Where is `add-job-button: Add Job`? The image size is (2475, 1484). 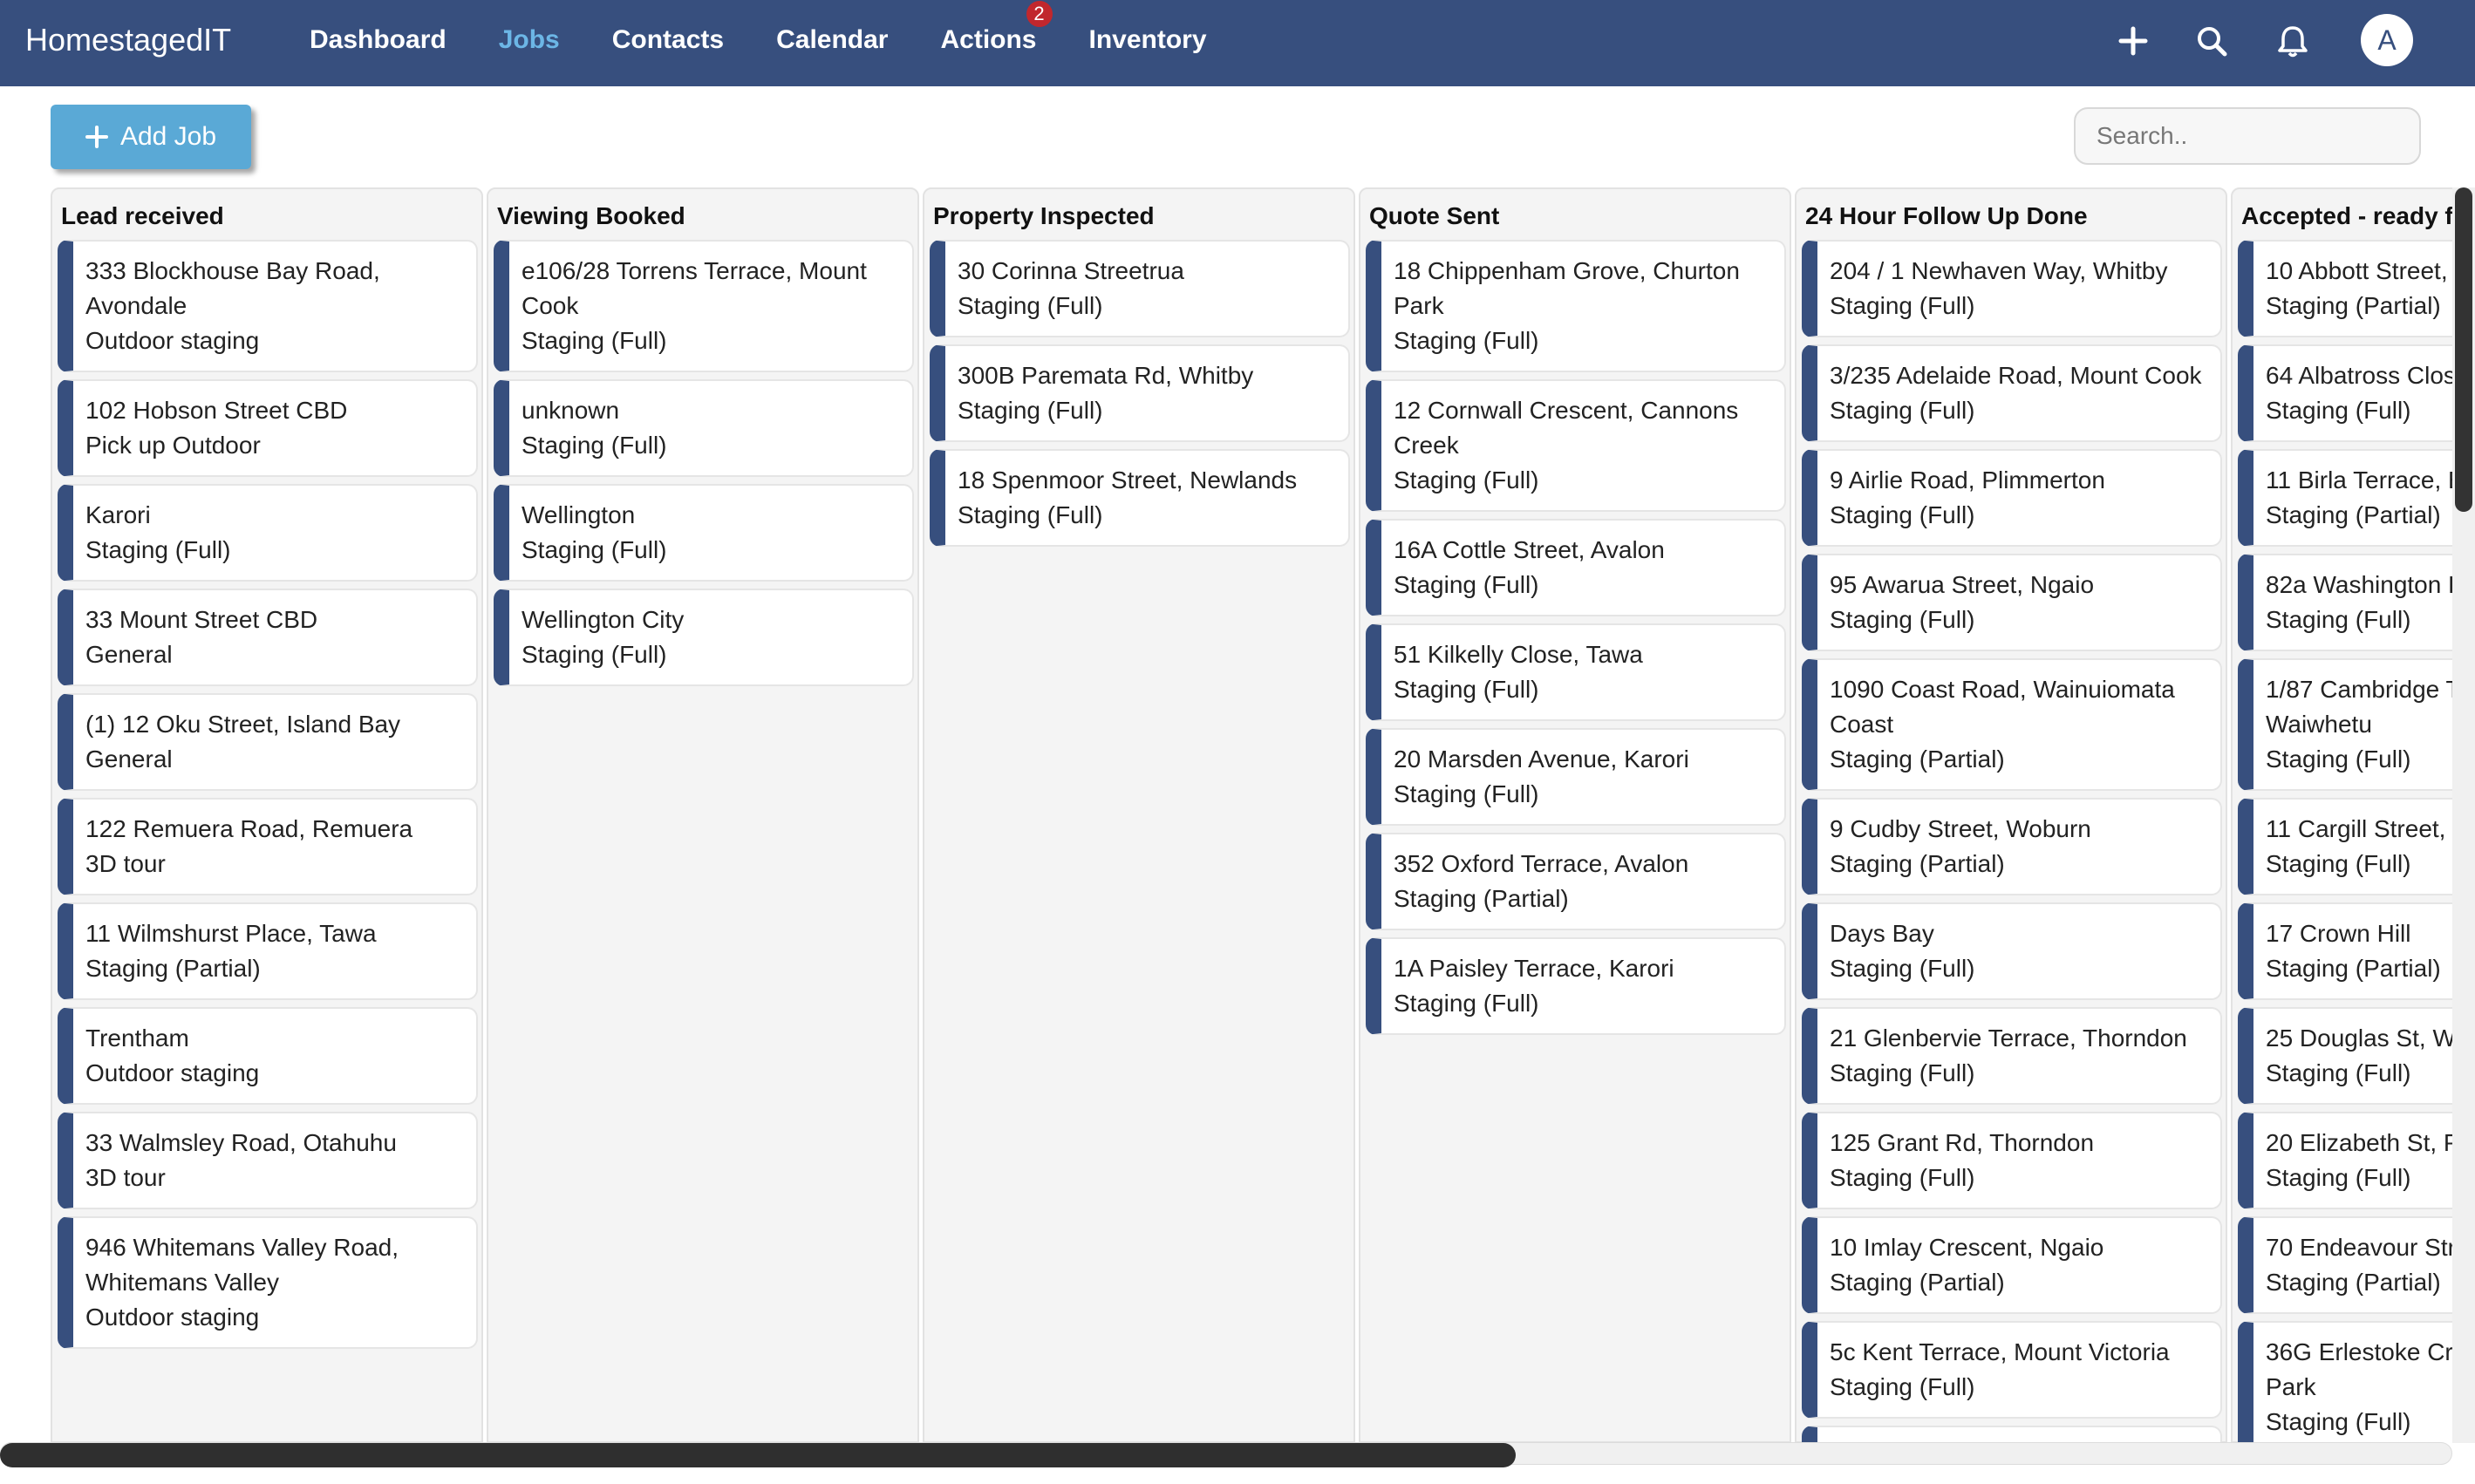
add-job-button: Add Job is located at coordinates (151, 137).